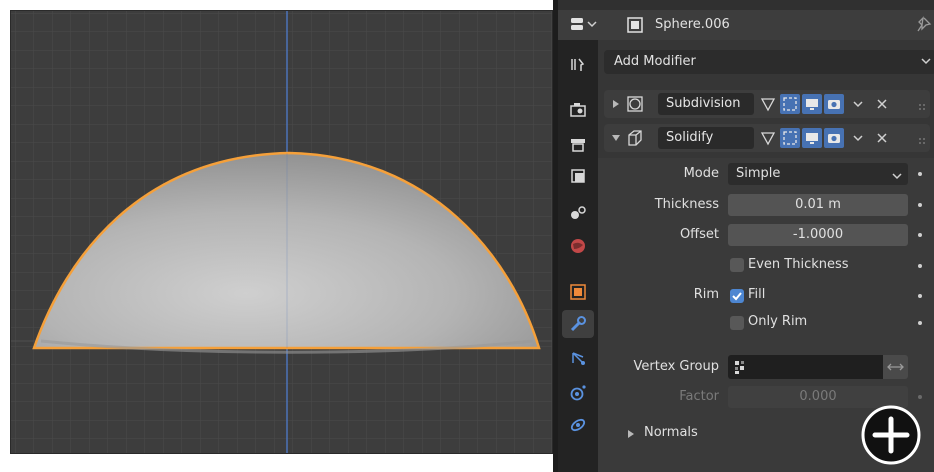  Describe the element at coordinates (706, 104) in the screenshot. I see `modifier-name-field: Subdivision` at that location.